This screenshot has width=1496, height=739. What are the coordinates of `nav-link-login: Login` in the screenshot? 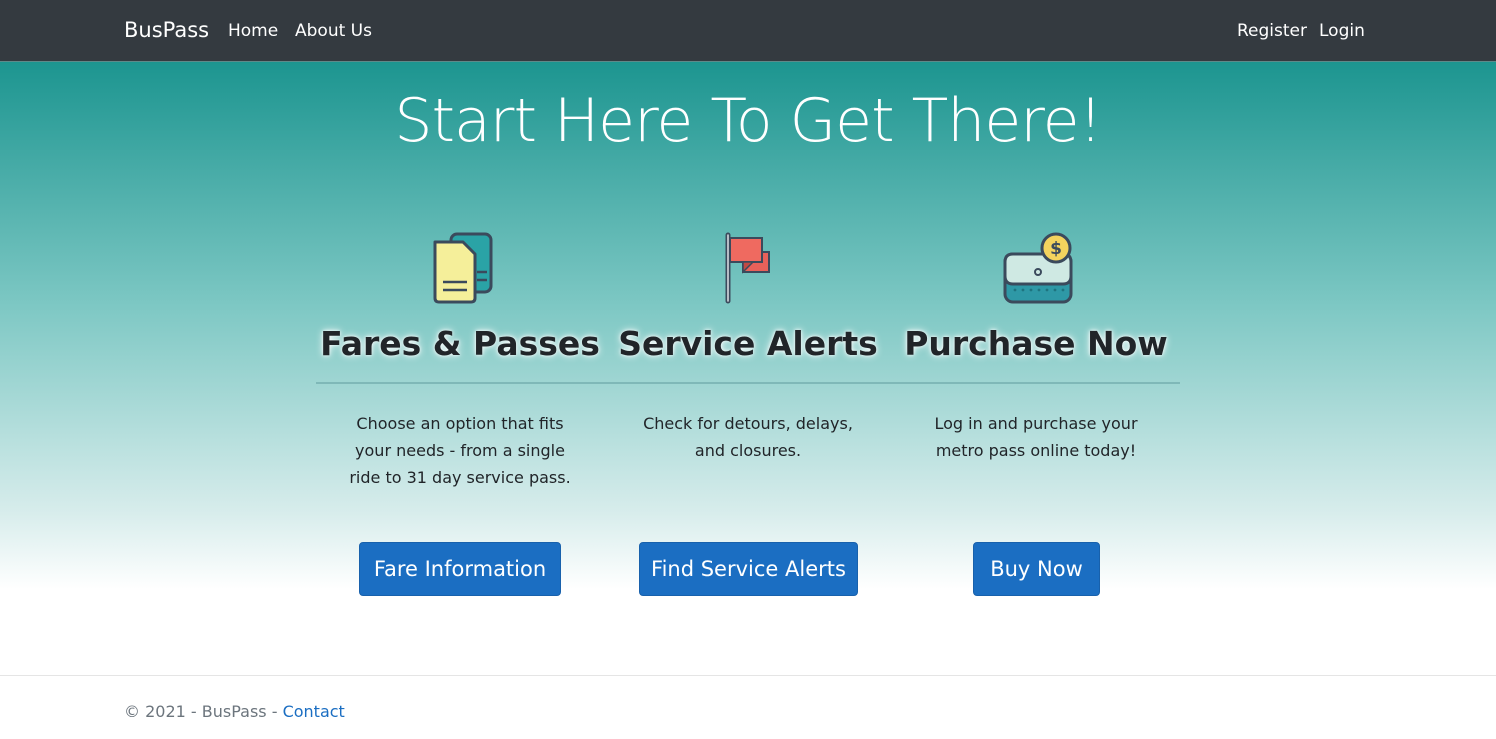 It's located at (1342, 31).